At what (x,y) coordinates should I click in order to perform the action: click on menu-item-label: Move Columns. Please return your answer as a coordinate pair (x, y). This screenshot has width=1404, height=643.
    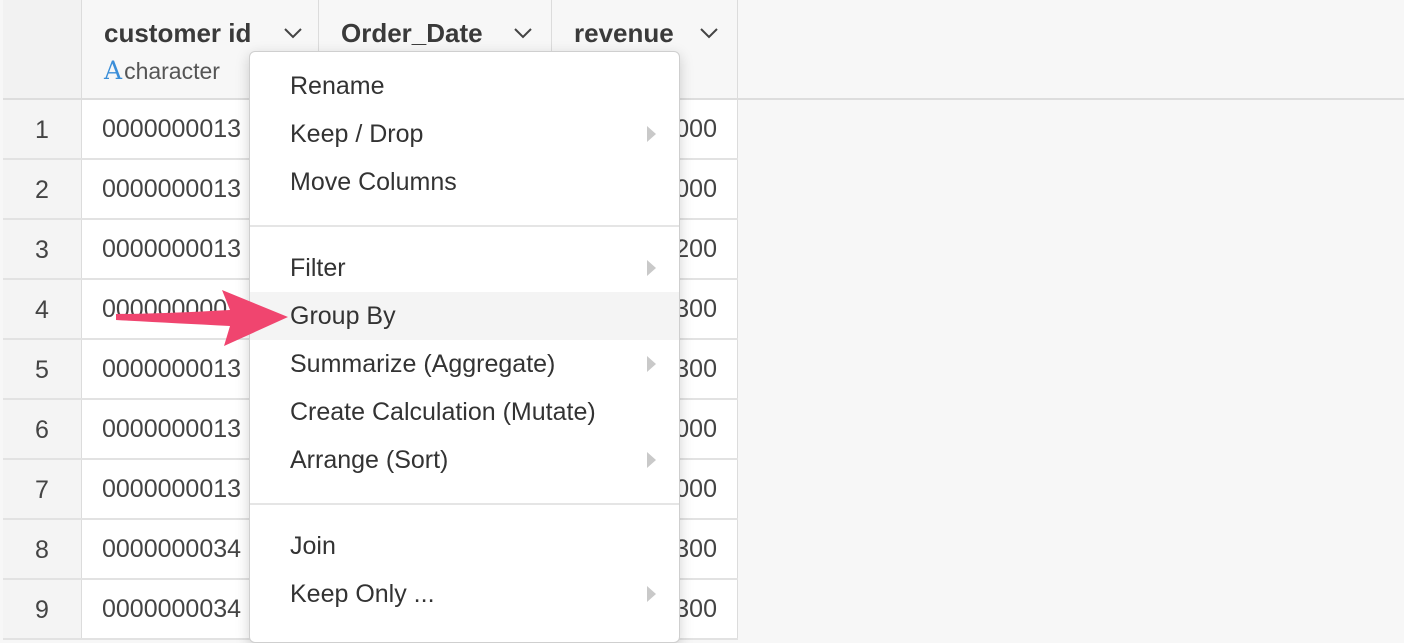
    Looking at the image, I should click on (373, 182).